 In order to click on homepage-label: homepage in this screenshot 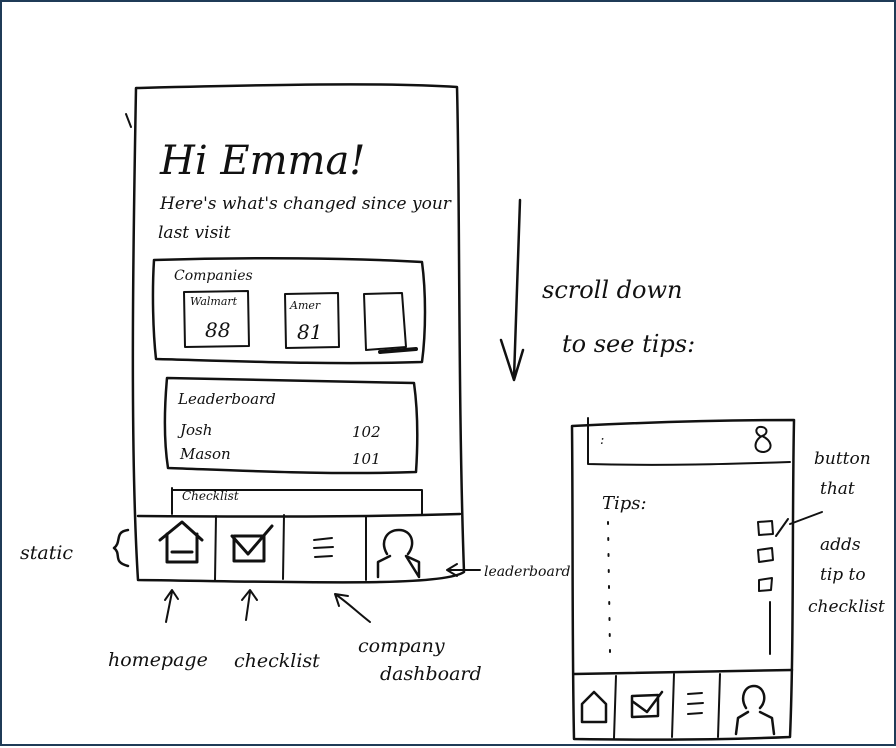, I will do `click(158, 660)`.